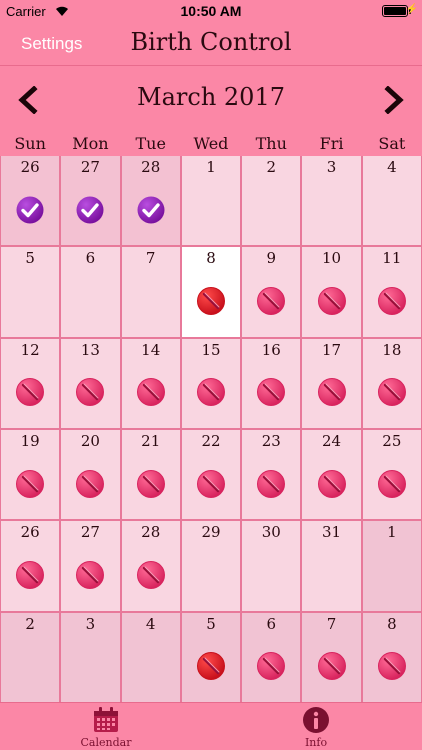 This screenshot has height=750, width=422. Describe the element at coordinates (150, 383) in the screenshot. I see `calendar-day: 14` at that location.